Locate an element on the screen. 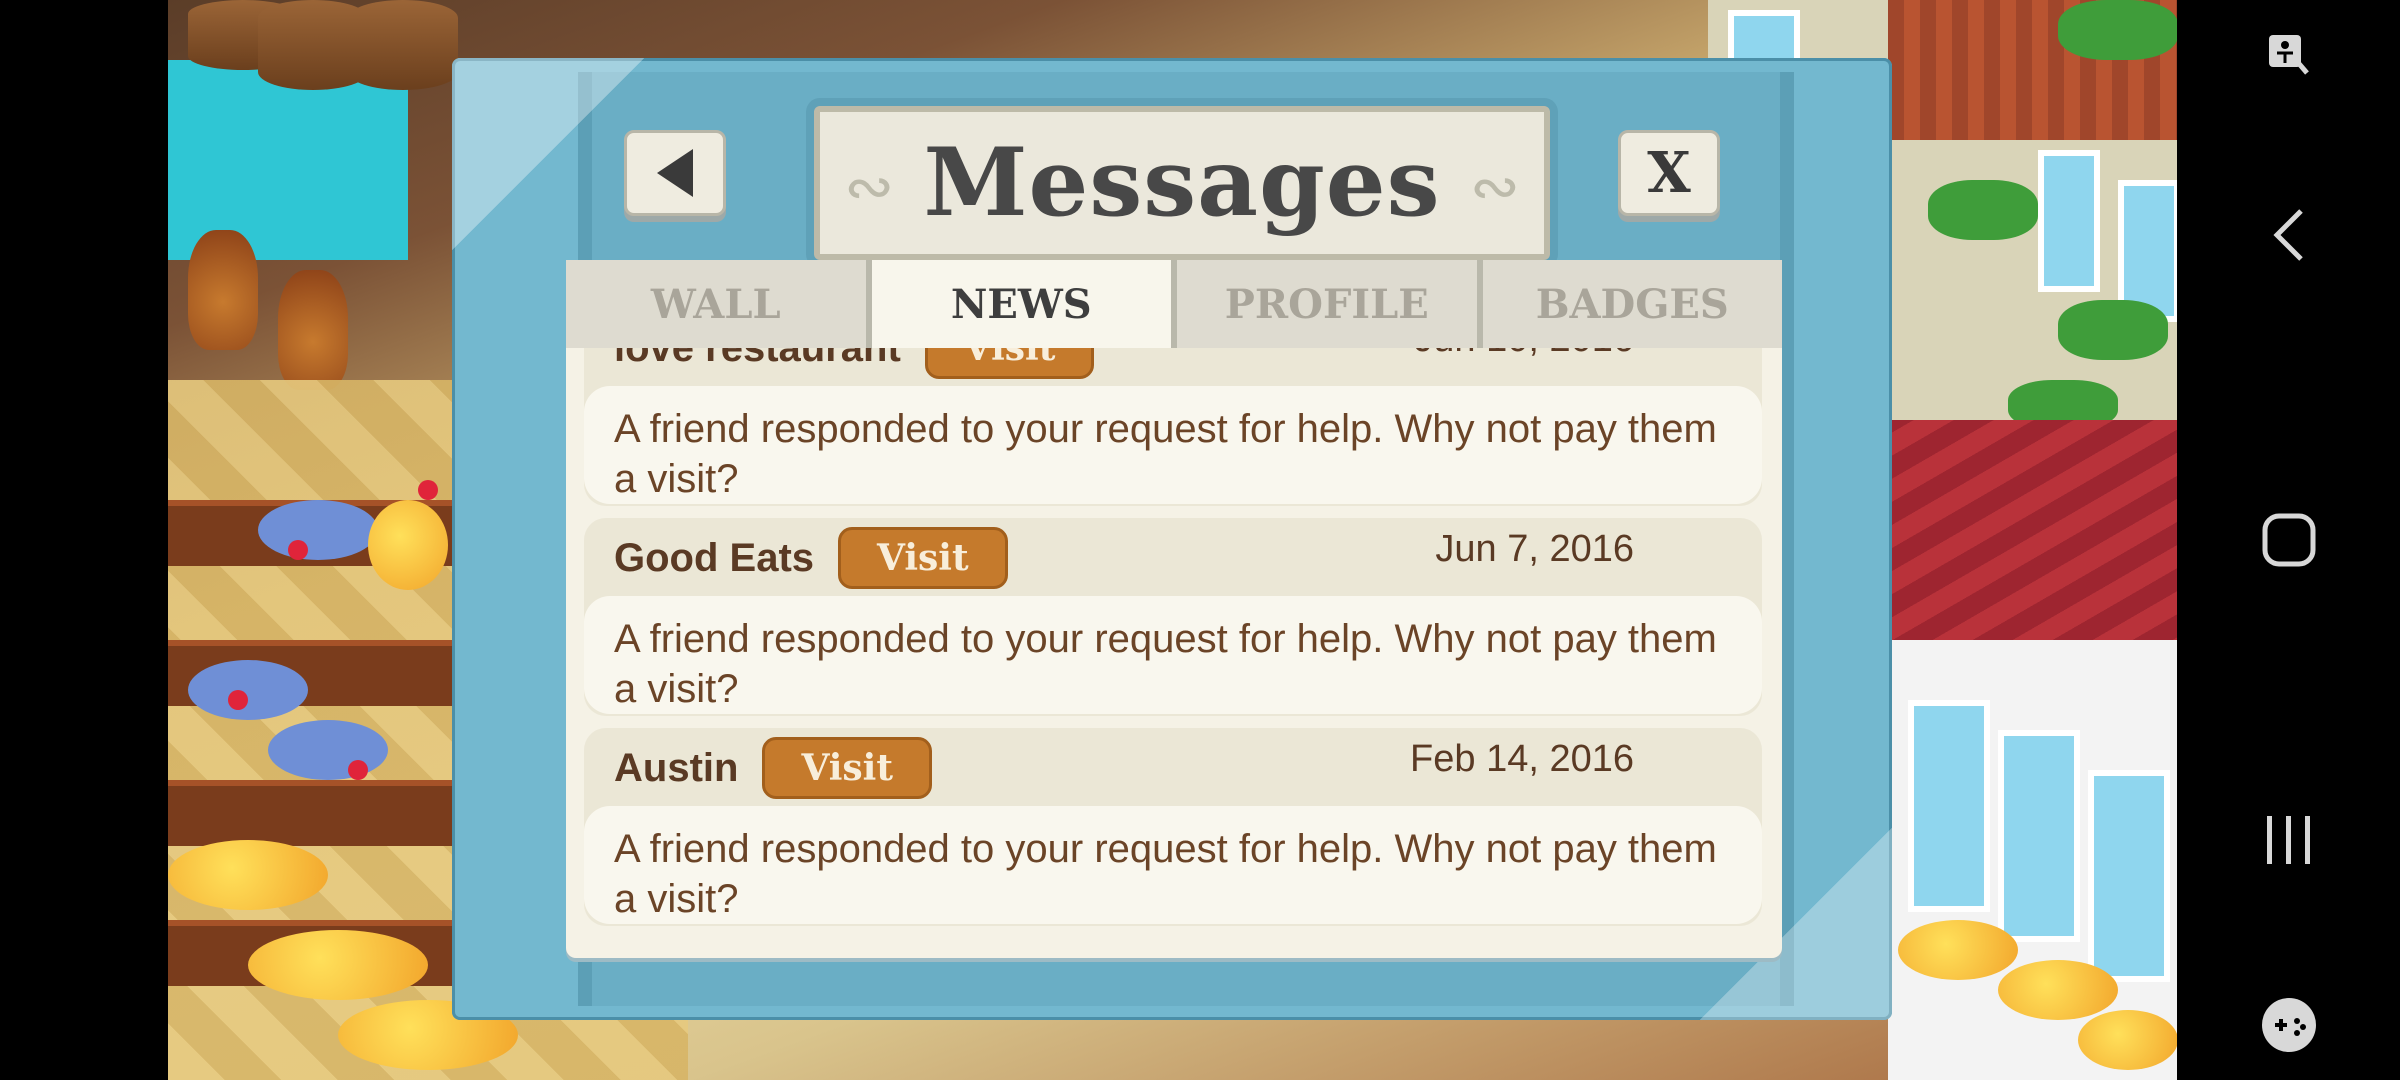 The height and width of the screenshot is (1080, 2400). accessibility-icon is located at coordinates (2288, 55).